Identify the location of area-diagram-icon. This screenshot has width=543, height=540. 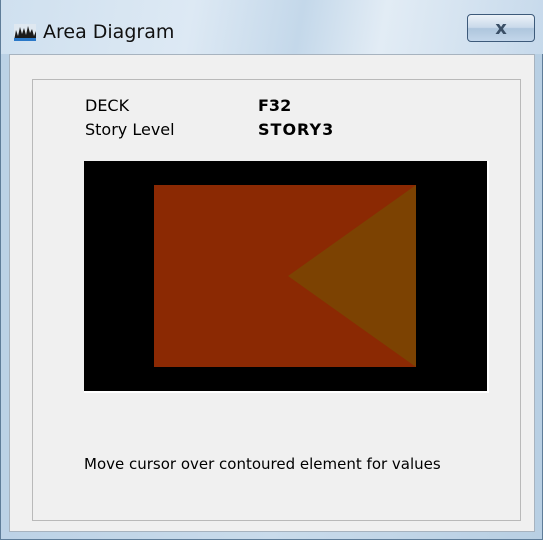
(25, 32).